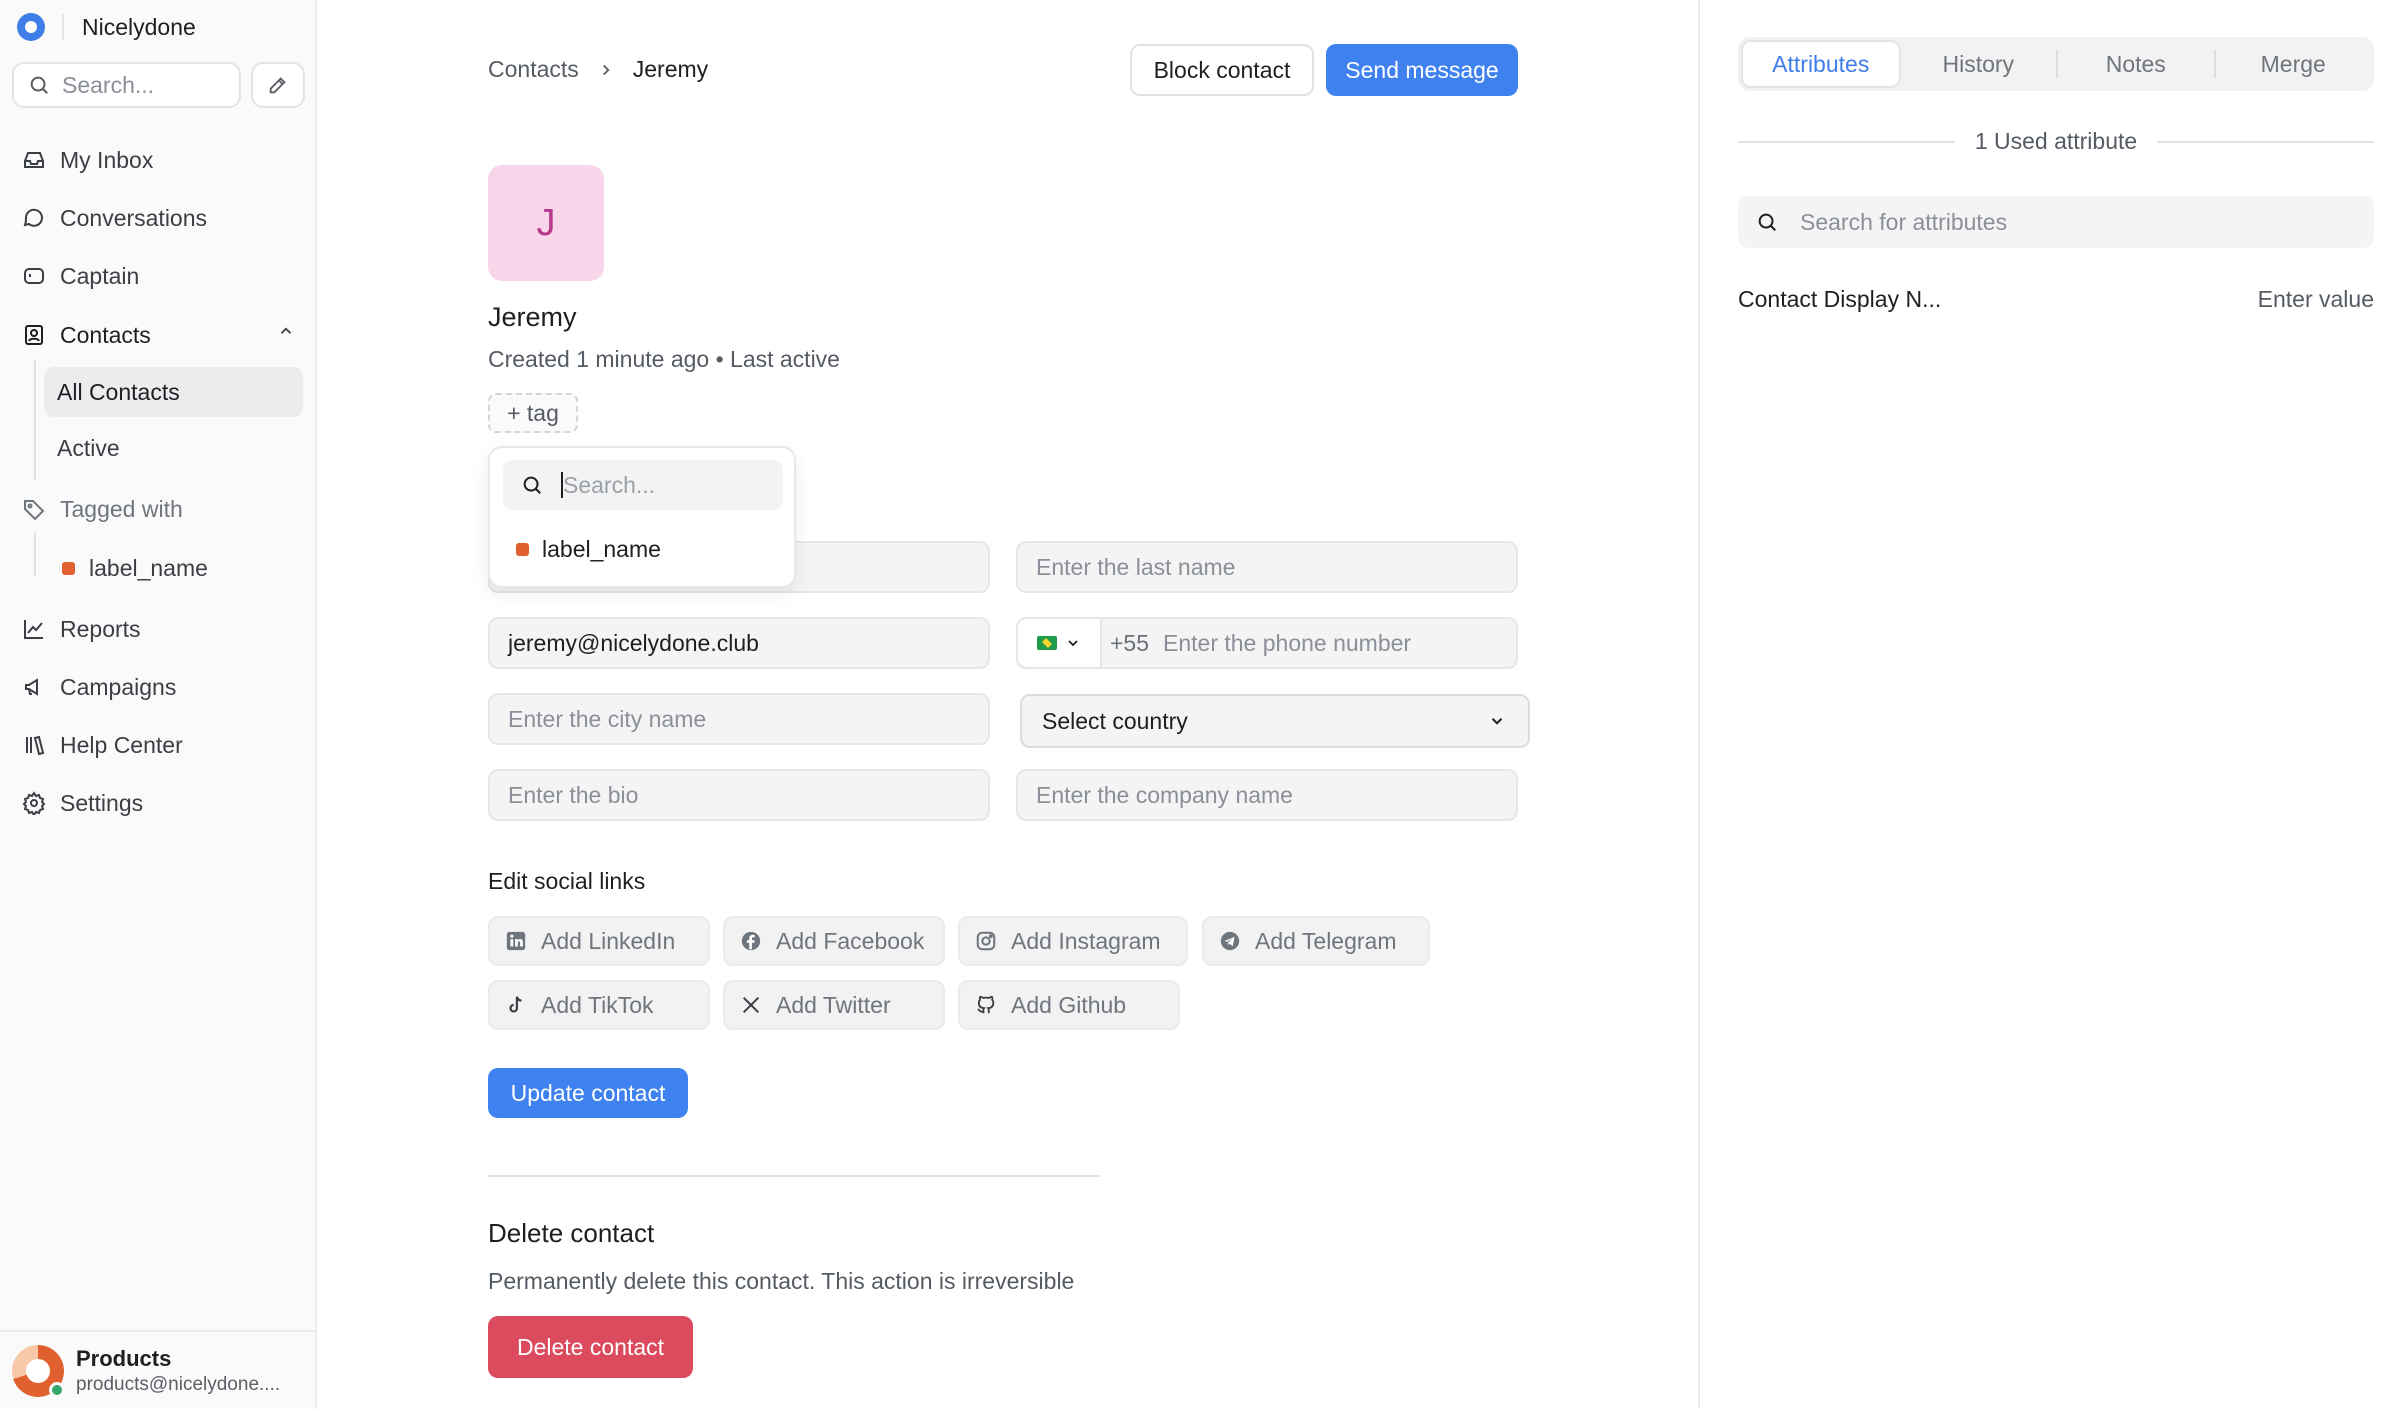  I want to click on add-github-button: Add Github, so click(1069, 1005).